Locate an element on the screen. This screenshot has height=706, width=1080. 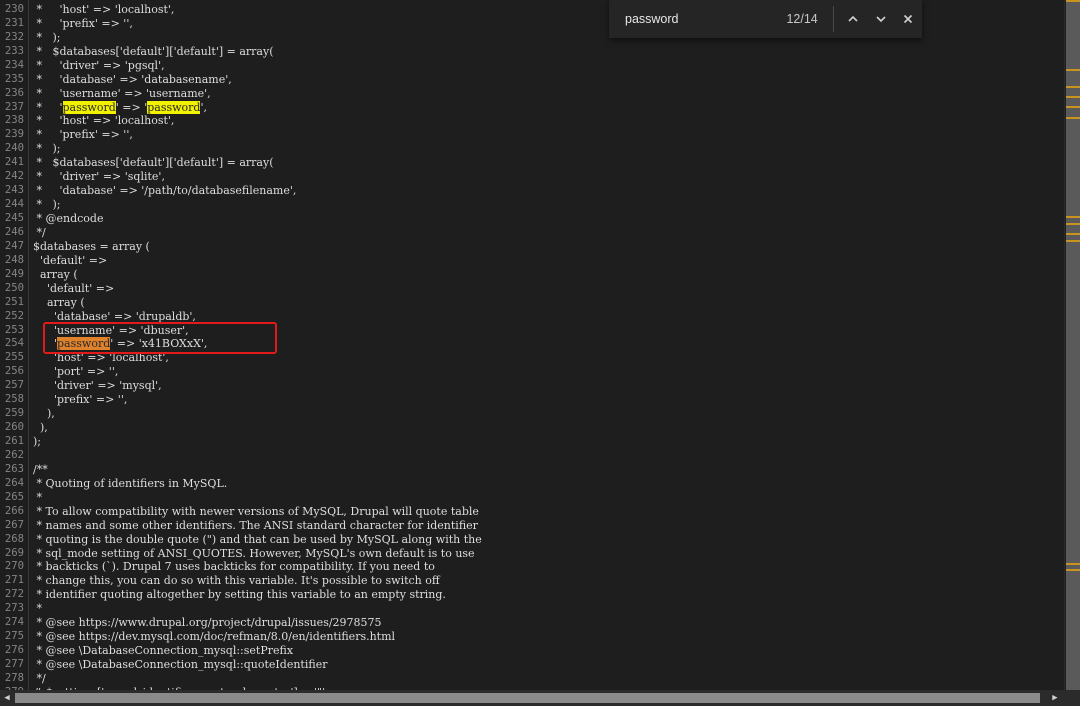
vertical-scroll-thumb is located at coordinates (1073, 345).